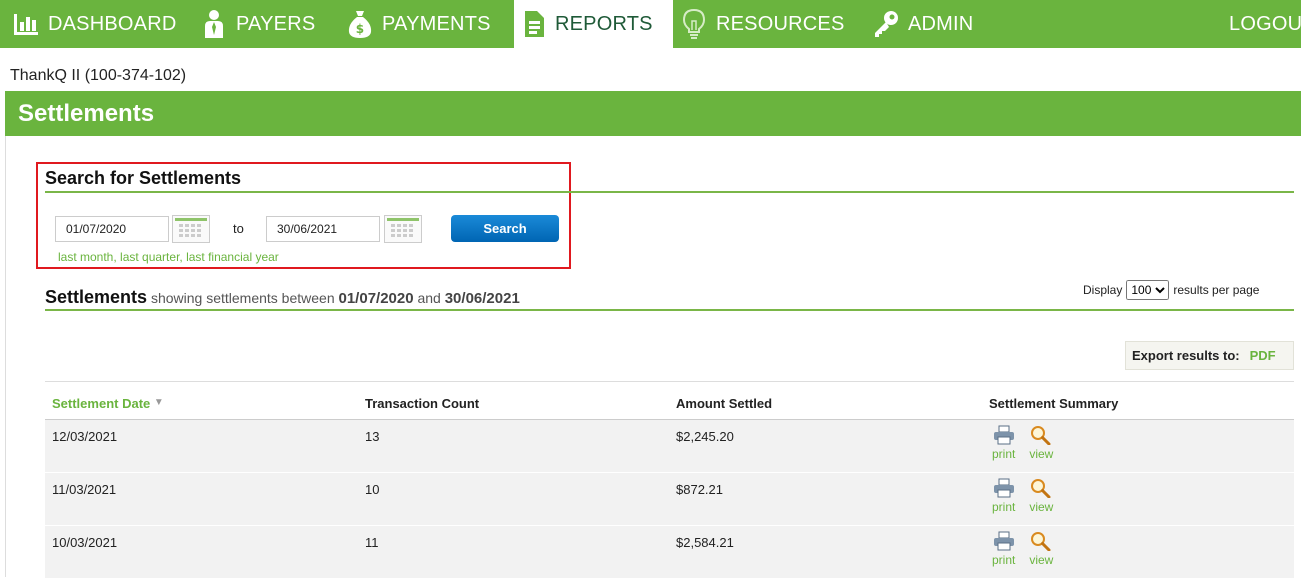 The height and width of the screenshot is (579, 1301). I want to click on account-name: ThankQ II (100-374-102), so click(98, 75).